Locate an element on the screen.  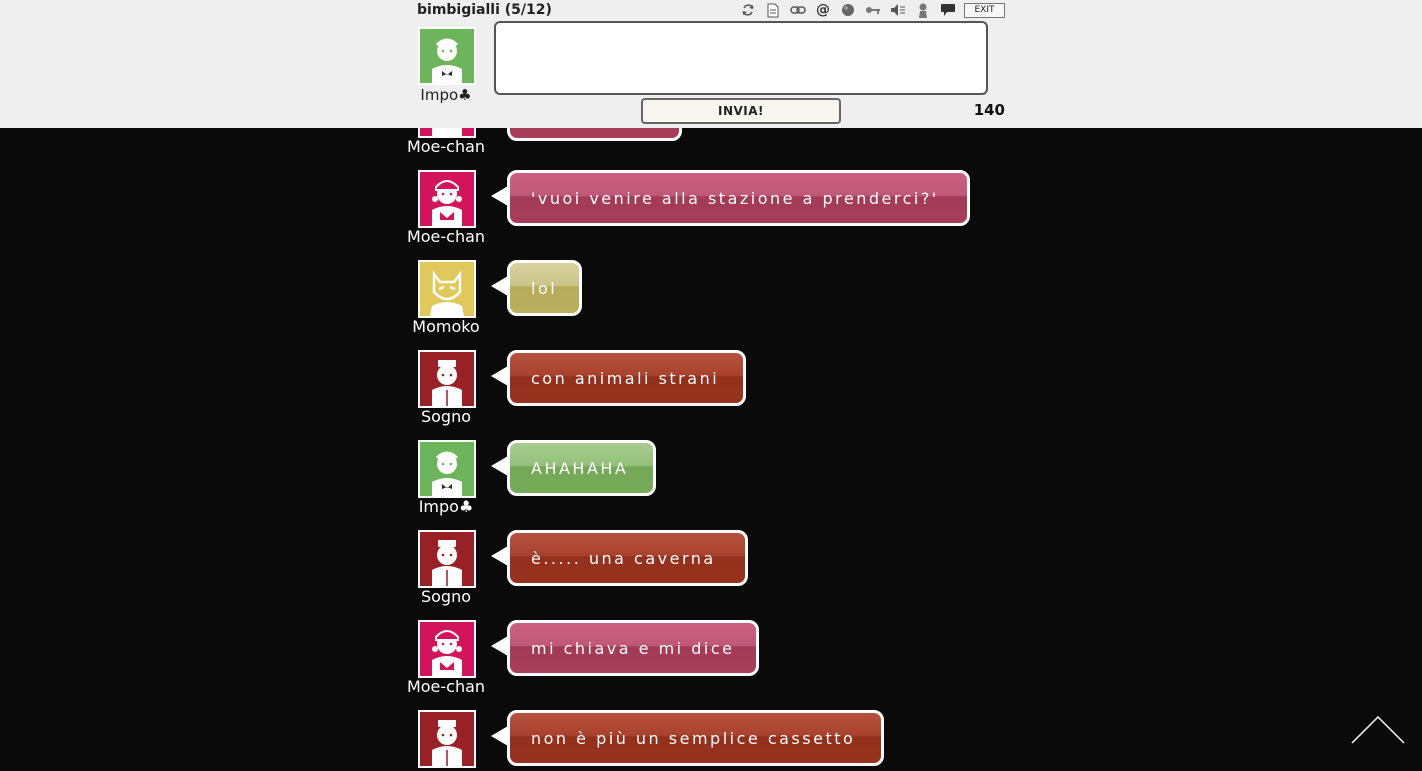
speech-bubble-icon is located at coordinates (948, 10).